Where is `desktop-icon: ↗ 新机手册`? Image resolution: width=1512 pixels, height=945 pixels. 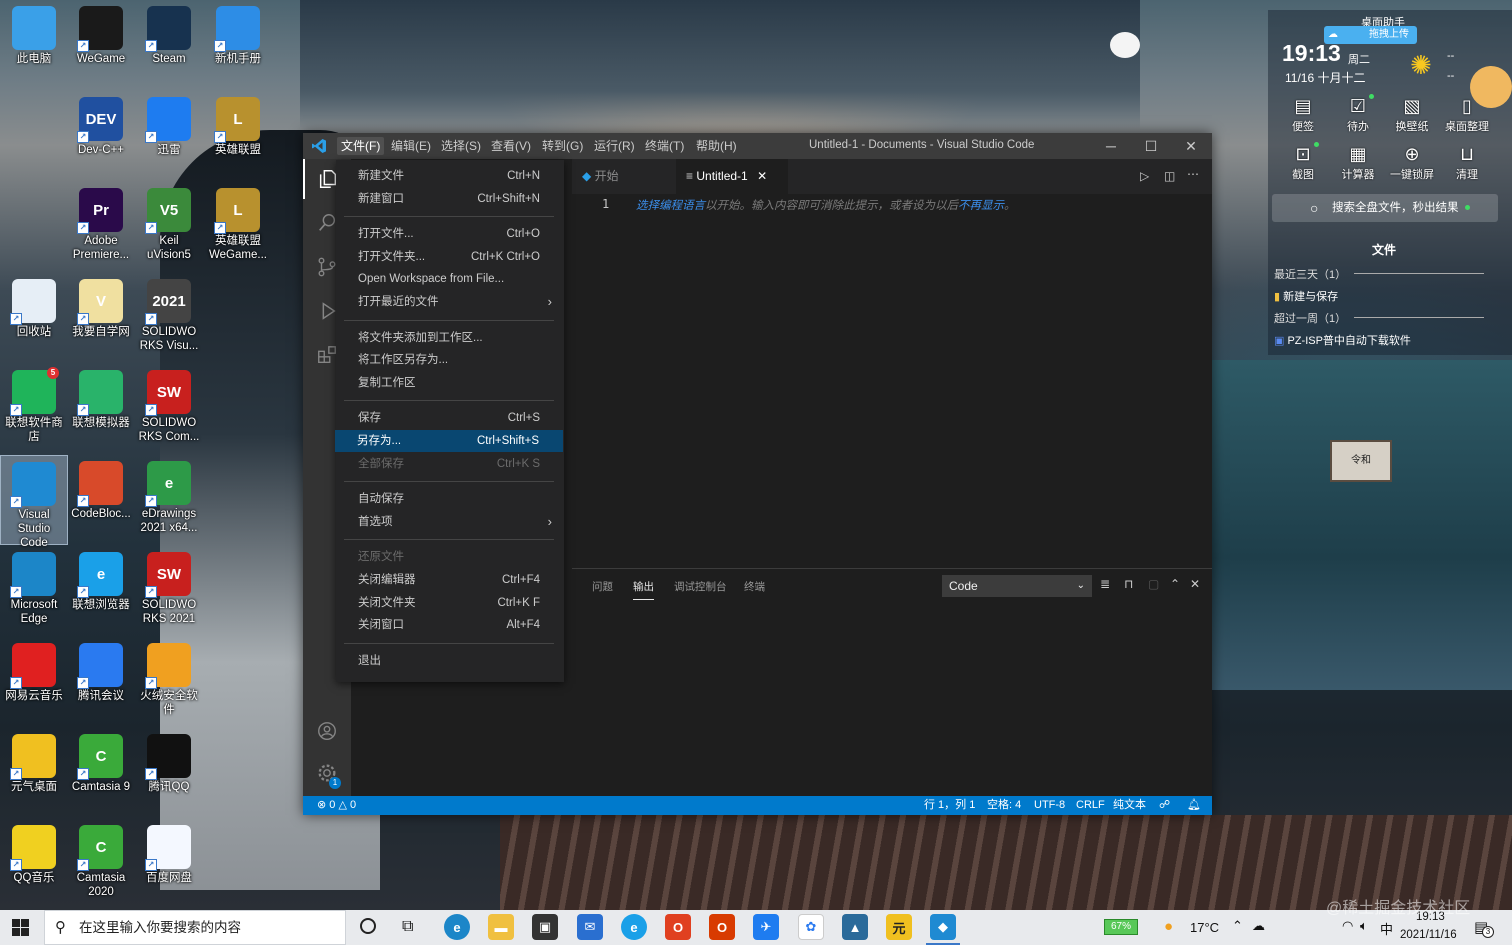 desktop-icon: ↗ 新机手册 is located at coordinates (238, 33).